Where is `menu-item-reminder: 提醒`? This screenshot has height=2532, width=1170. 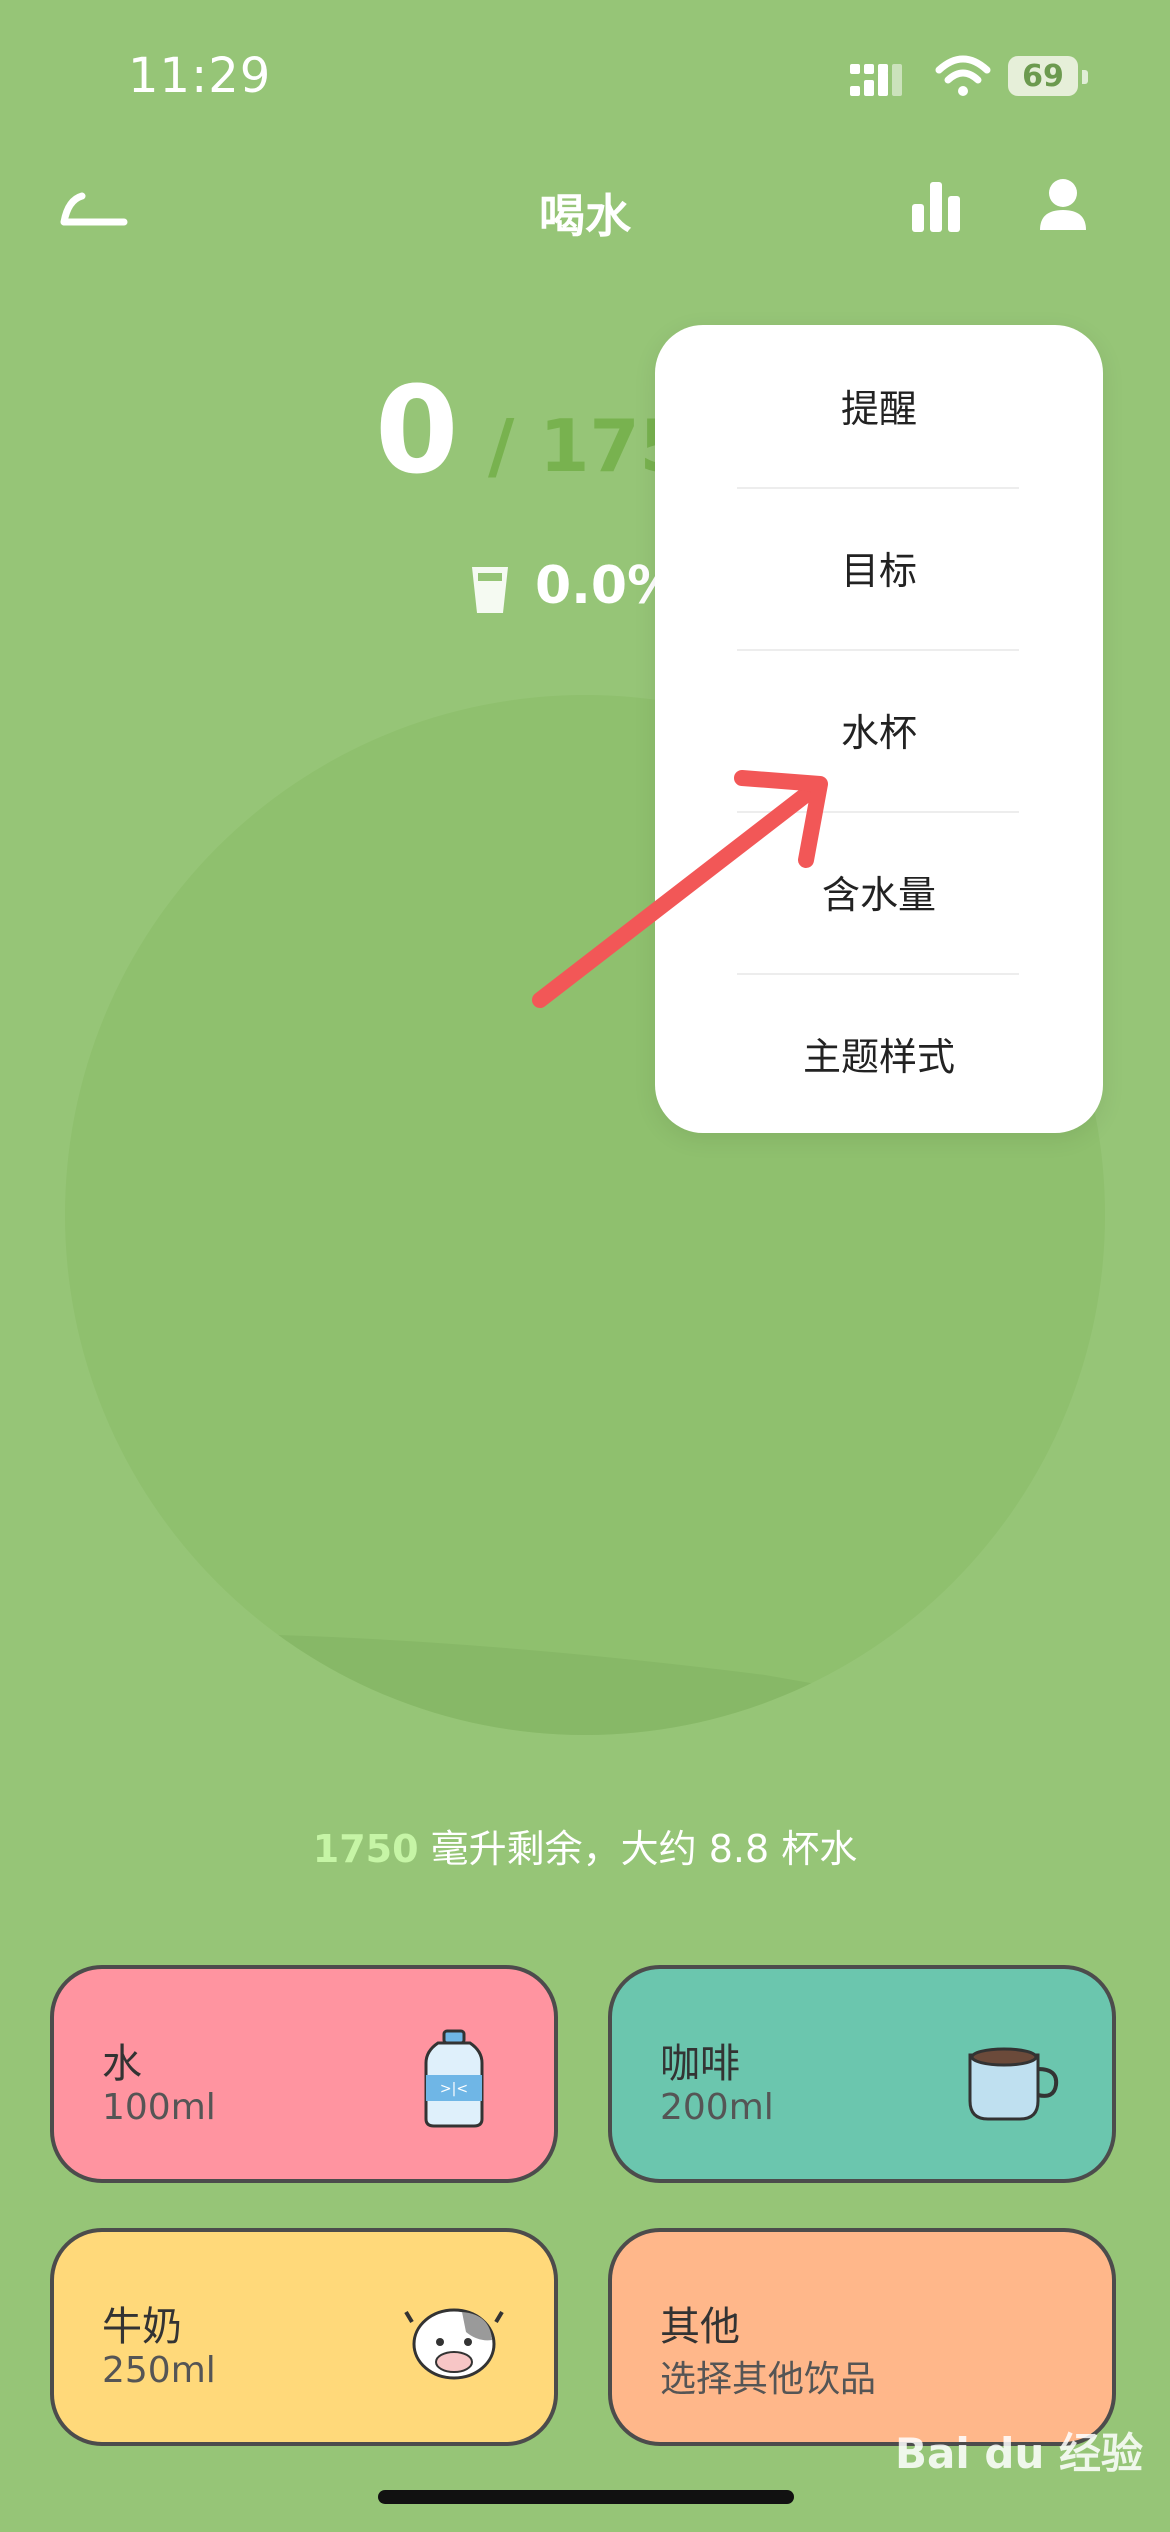 menu-item-reminder: 提醒 is located at coordinates (879, 405).